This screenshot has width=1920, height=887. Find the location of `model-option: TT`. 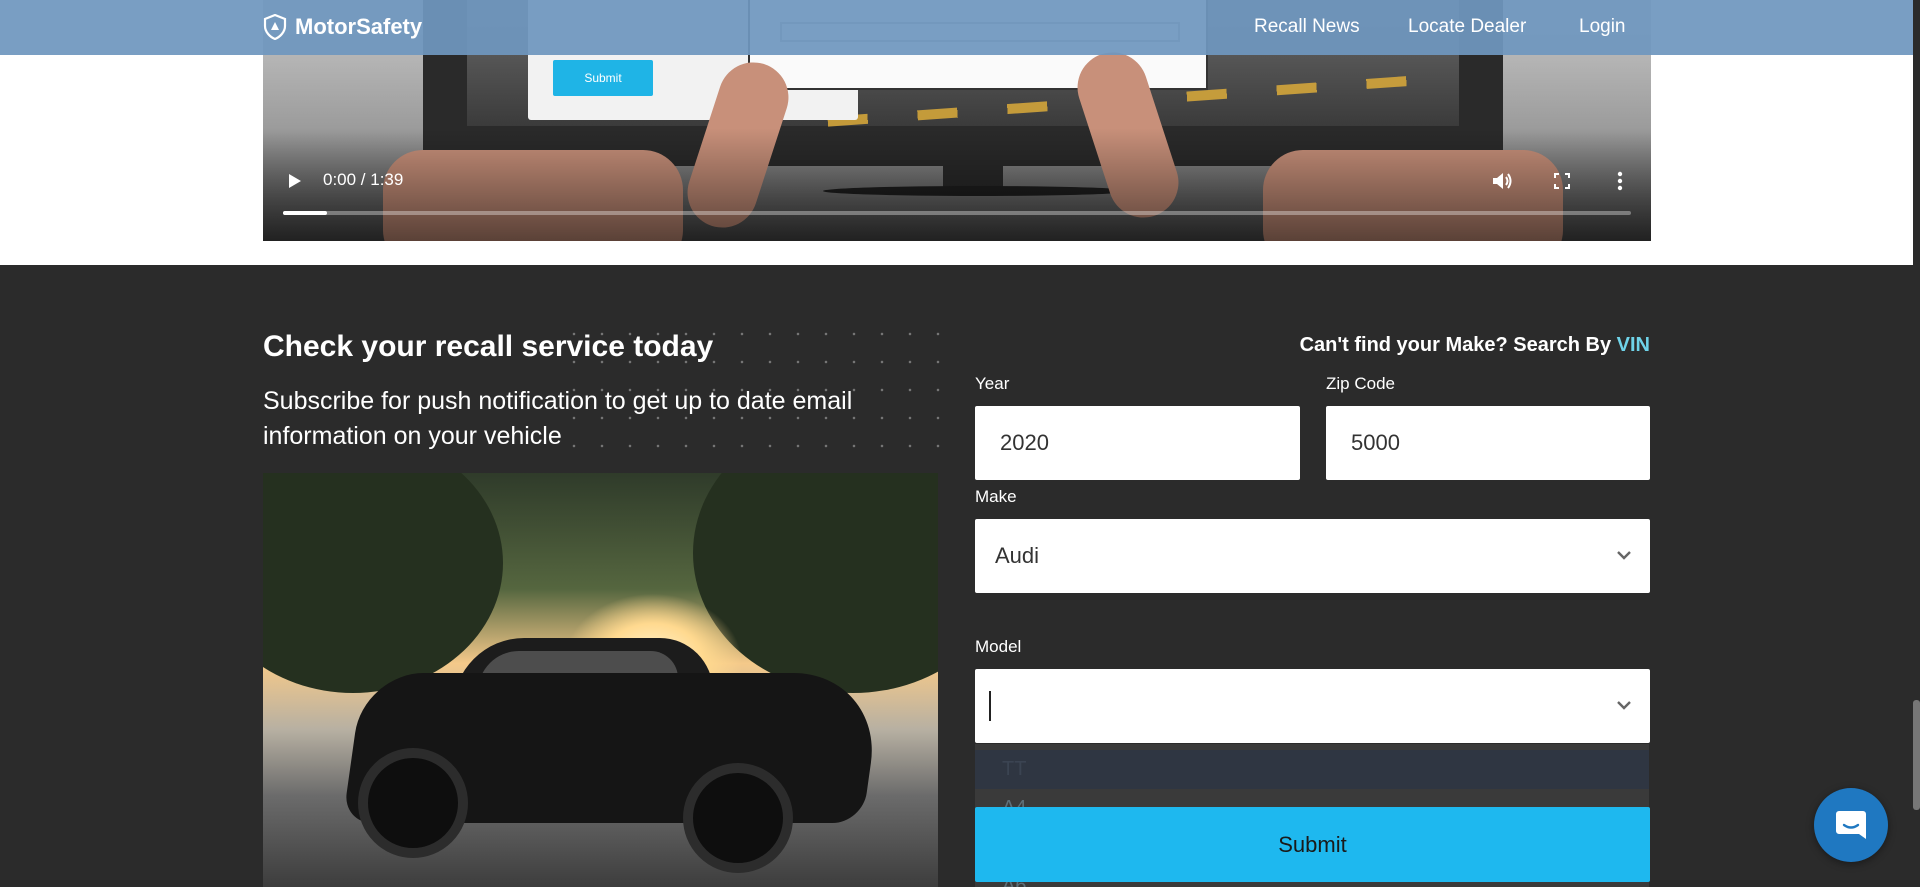

model-option: TT is located at coordinates (1312, 769).